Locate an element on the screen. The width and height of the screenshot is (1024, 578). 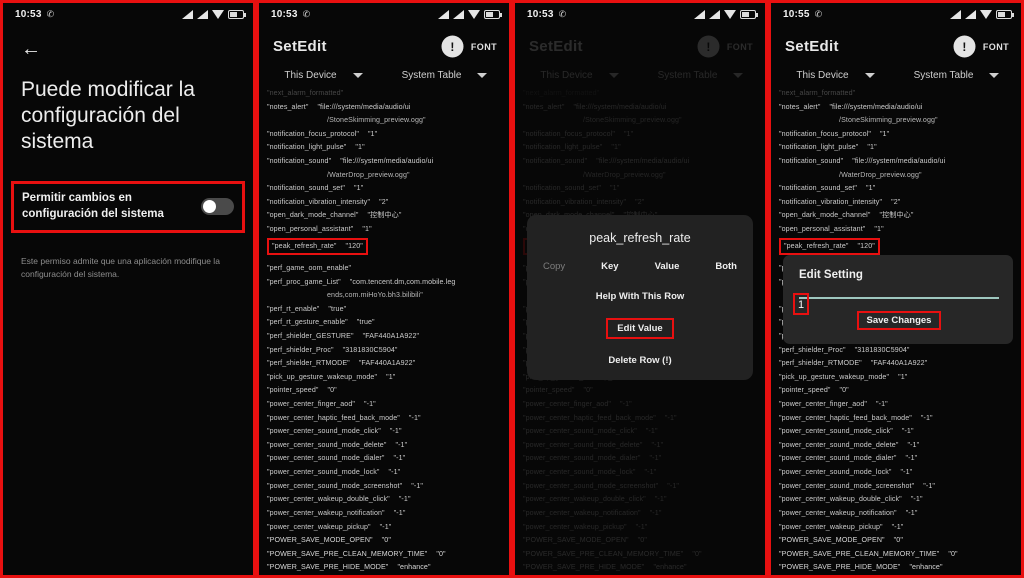
copy-both-button: Both is located at coordinates (726, 266).